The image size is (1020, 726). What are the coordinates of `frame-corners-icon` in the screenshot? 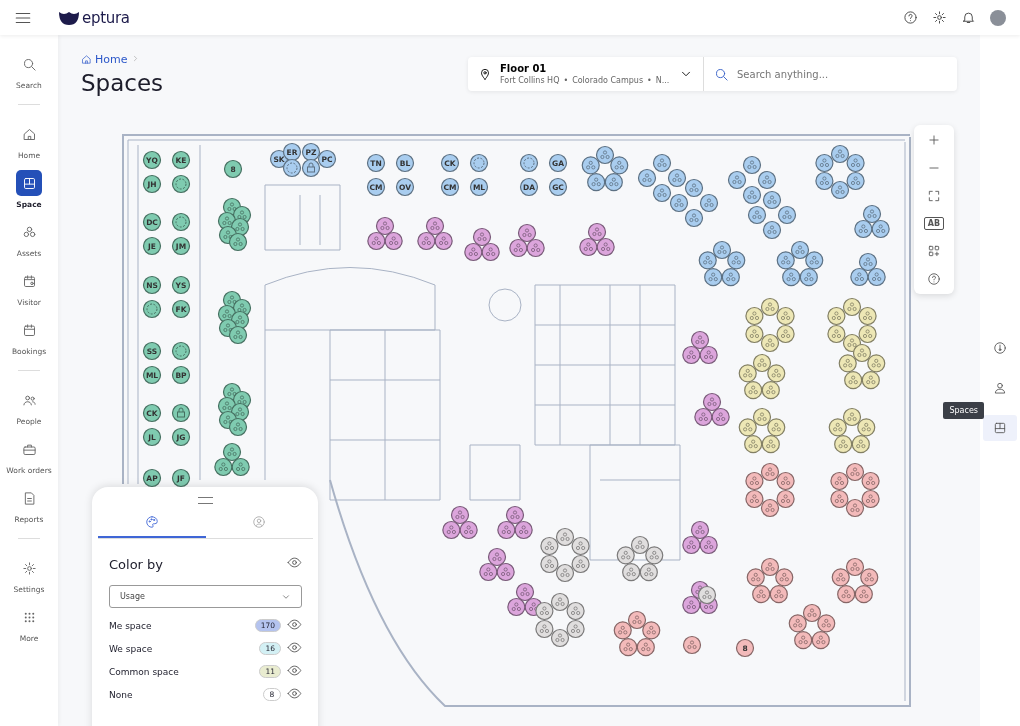 It's located at (934, 196).